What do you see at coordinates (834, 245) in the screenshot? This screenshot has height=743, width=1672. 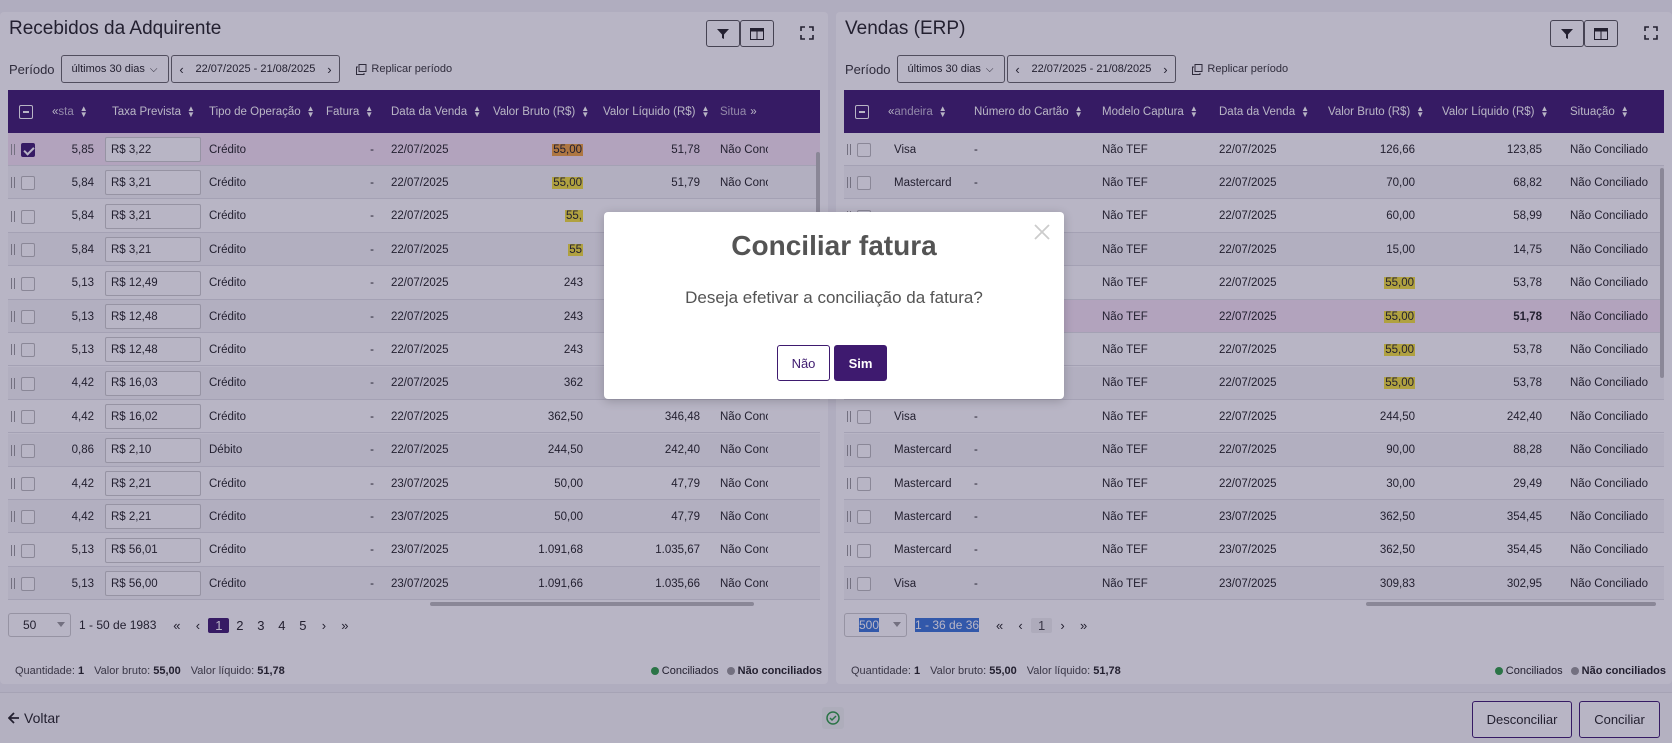 I see `dialog-title: Conciliar fatura` at bounding box center [834, 245].